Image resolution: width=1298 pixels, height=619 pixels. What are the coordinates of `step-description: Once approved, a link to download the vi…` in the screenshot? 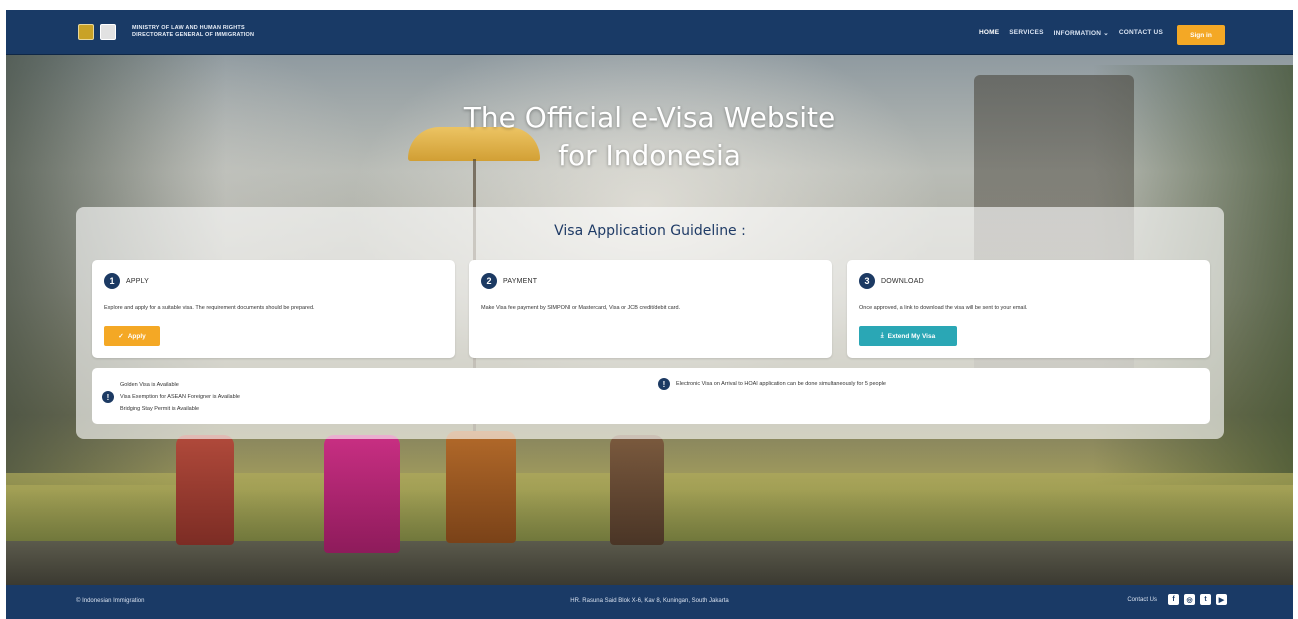 It's located at (943, 308).